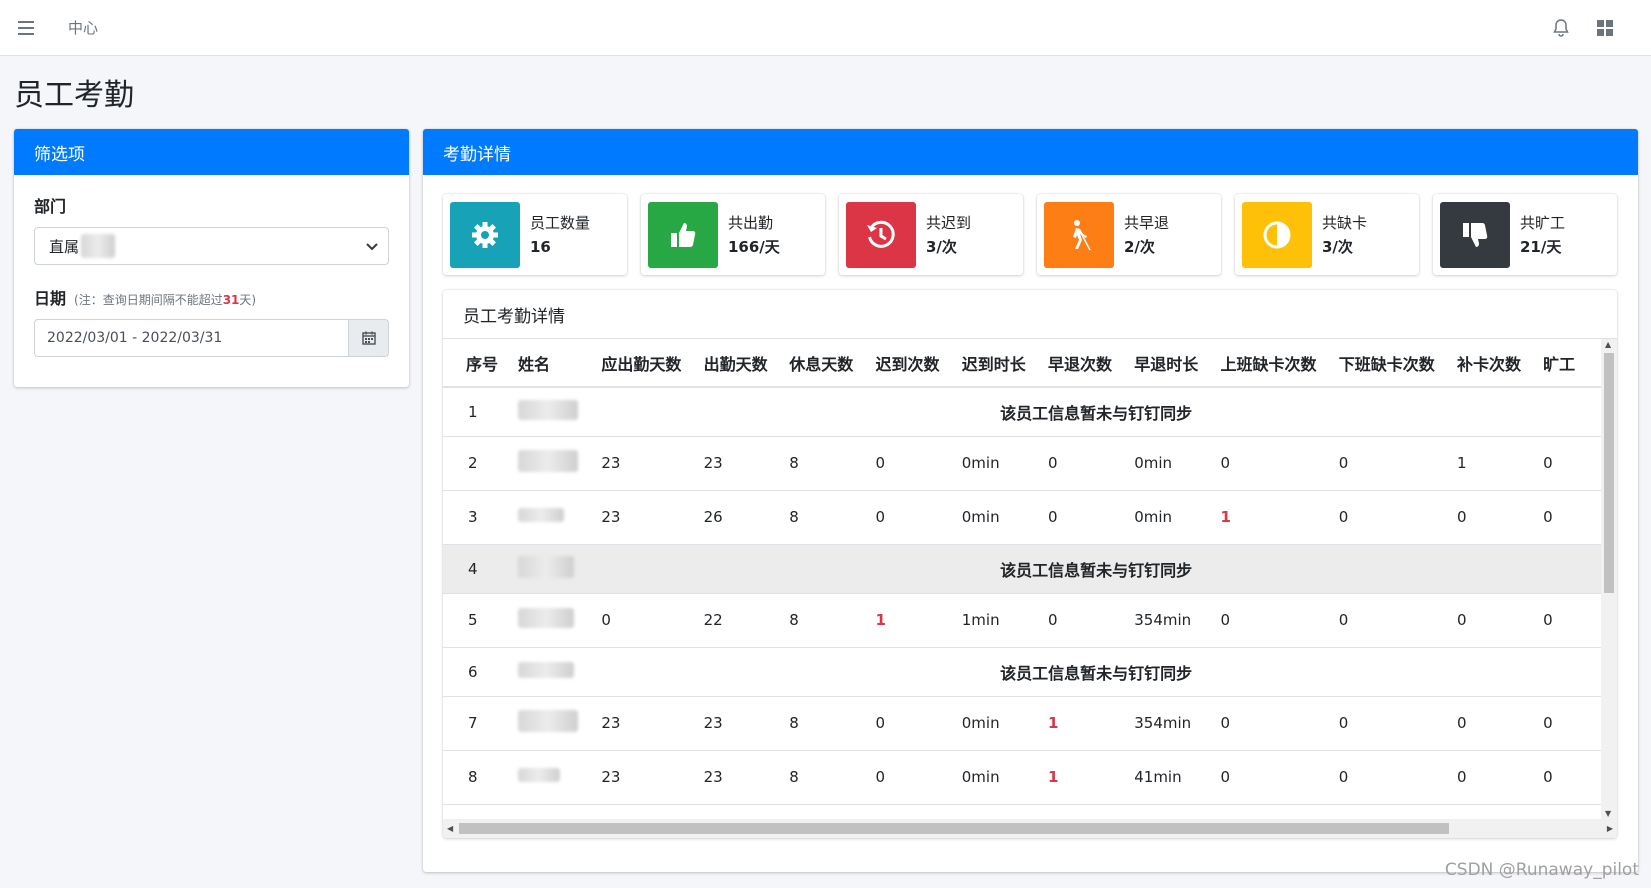  What do you see at coordinates (881, 234) in the screenshot?
I see `history-icon` at bounding box center [881, 234].